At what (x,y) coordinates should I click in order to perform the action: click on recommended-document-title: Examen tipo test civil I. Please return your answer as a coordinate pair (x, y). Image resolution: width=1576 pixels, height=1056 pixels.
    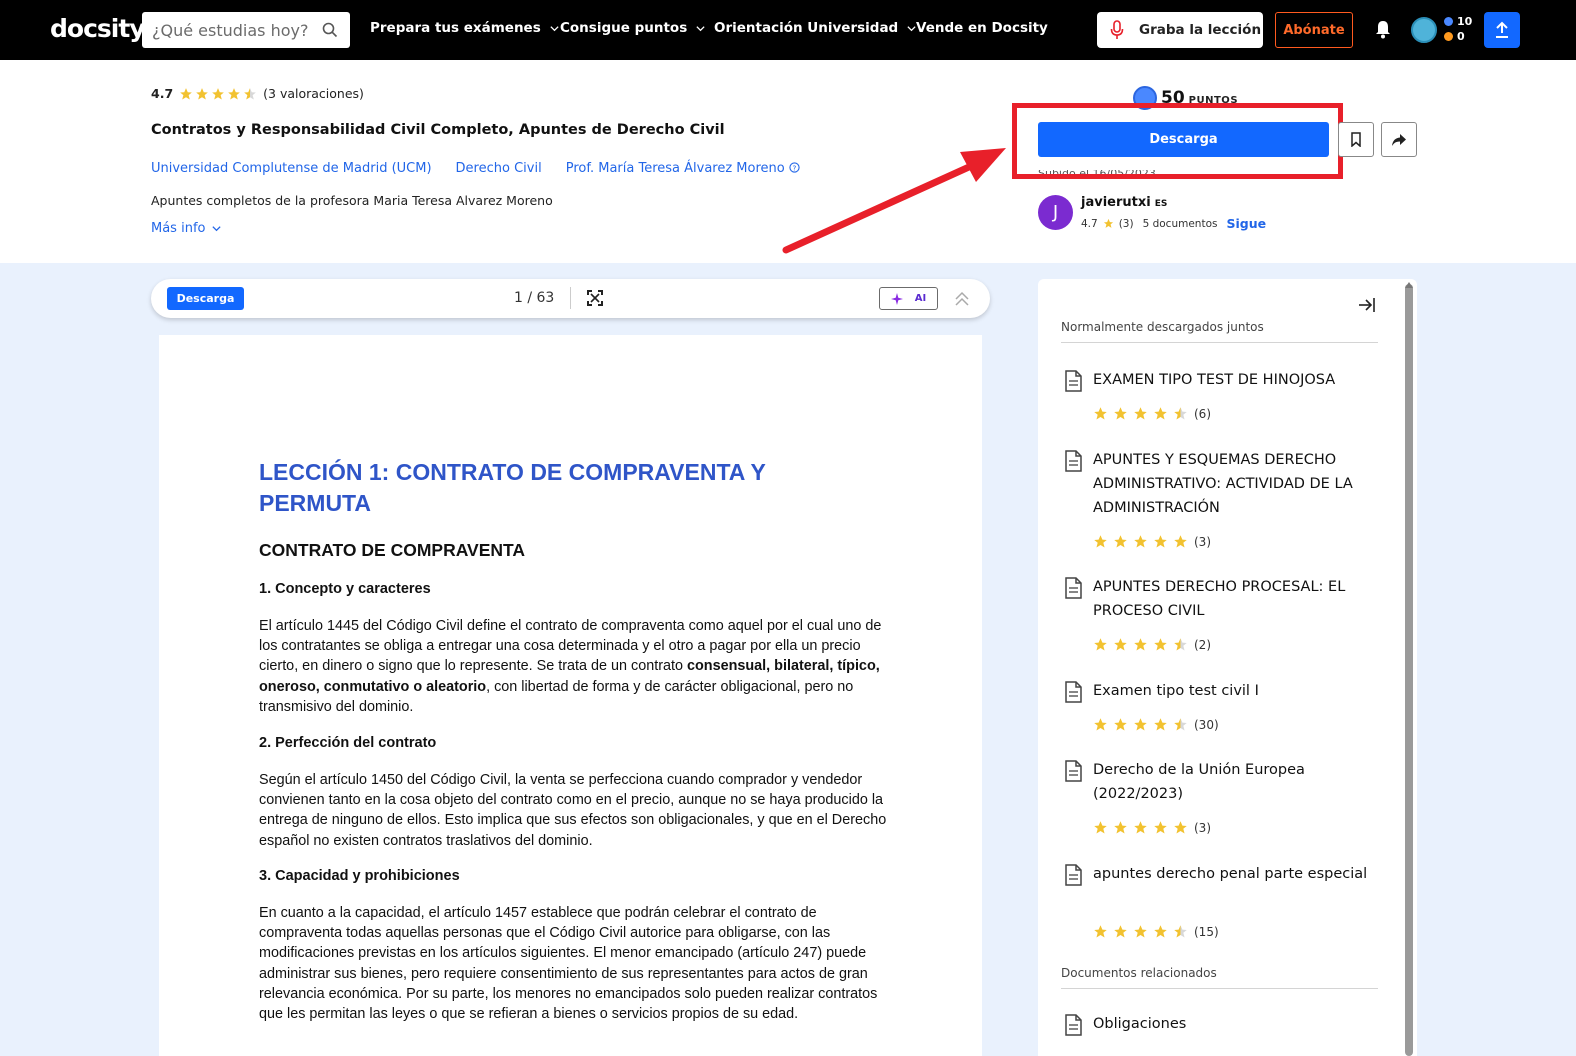
    Looking at the image, I should click on (1176, 691).